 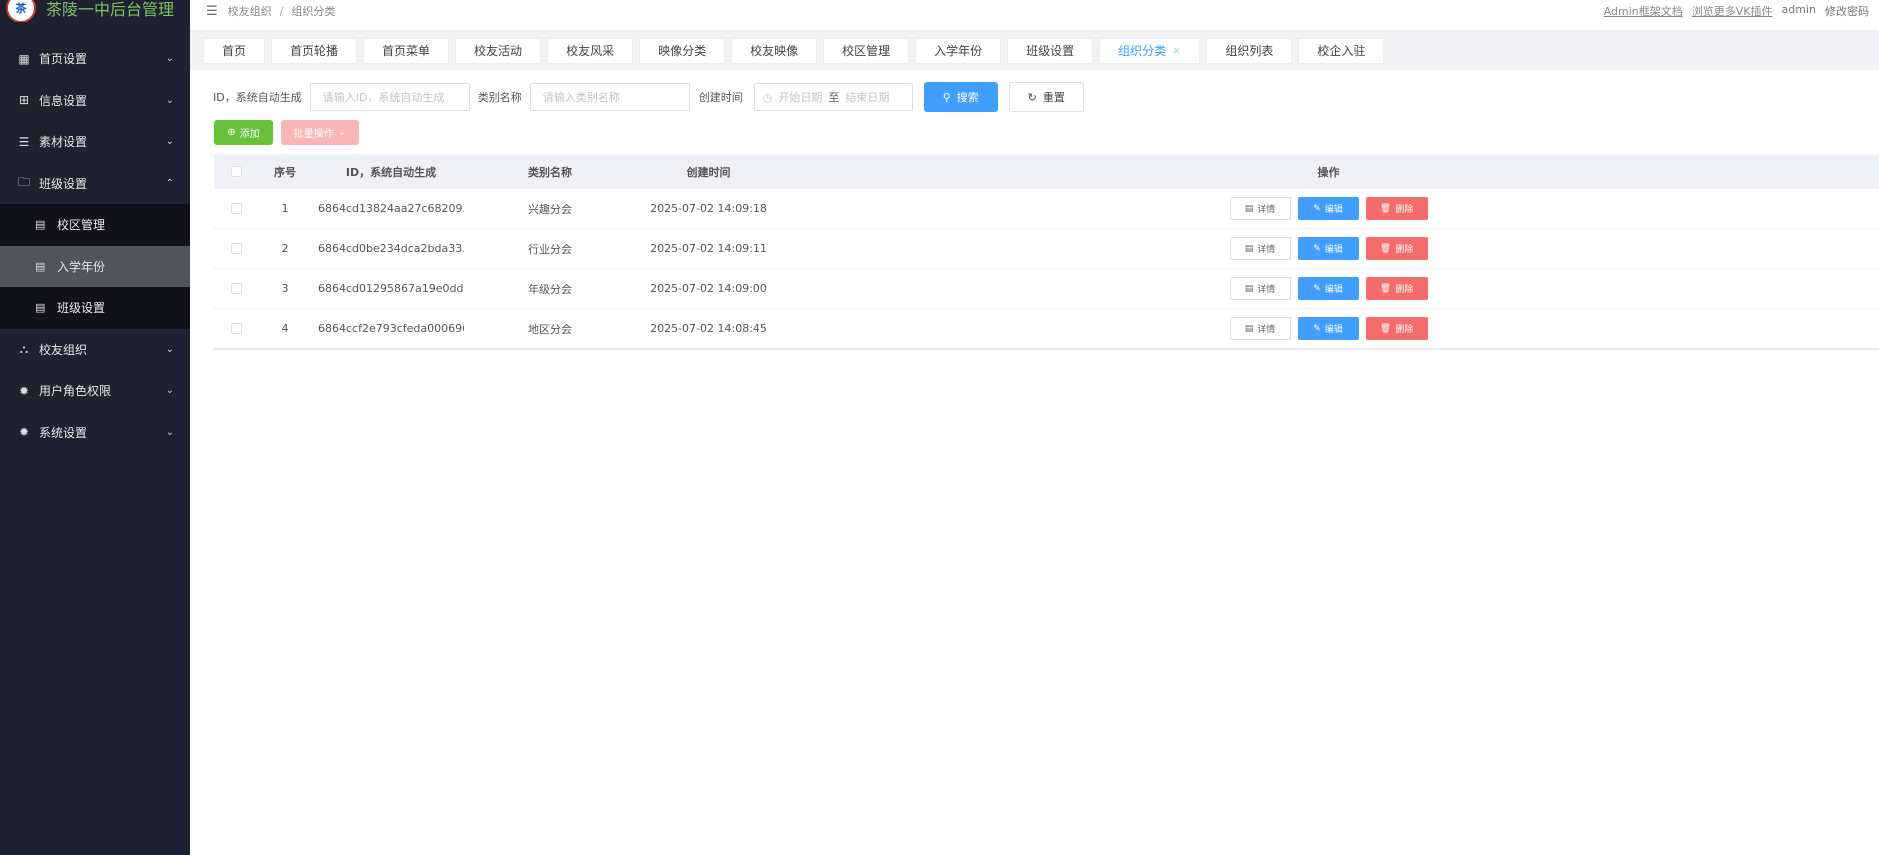 What do you see at coordinates (1046, 97) in the screenshot?
I see `reset-button: ↻ 重置` at bounding box center [1046, 97].